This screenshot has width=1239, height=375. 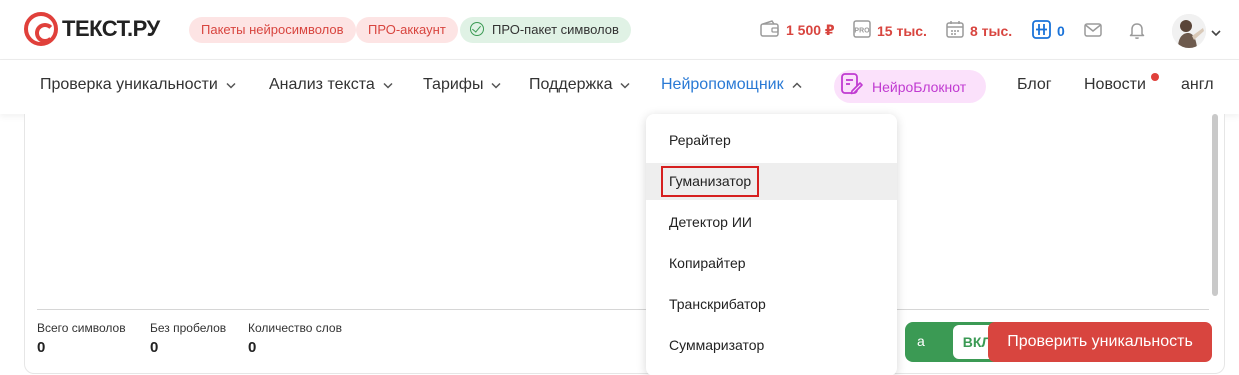 What do you see at coordinates (810, 30) in the screenshot?
I see `balance-value: 1 500 ₽` at bounding box center [810, 30].